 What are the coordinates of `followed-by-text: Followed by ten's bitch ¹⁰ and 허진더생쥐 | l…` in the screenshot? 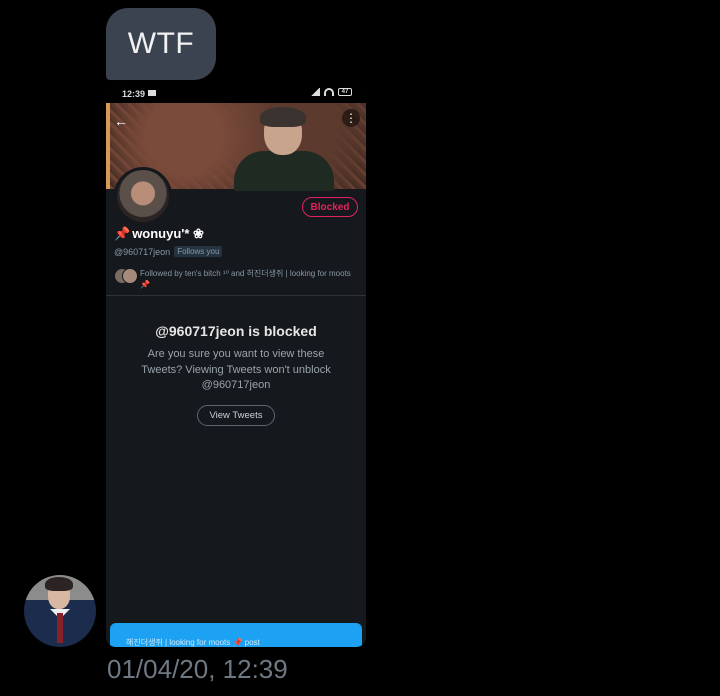 It's located at (245, 279).